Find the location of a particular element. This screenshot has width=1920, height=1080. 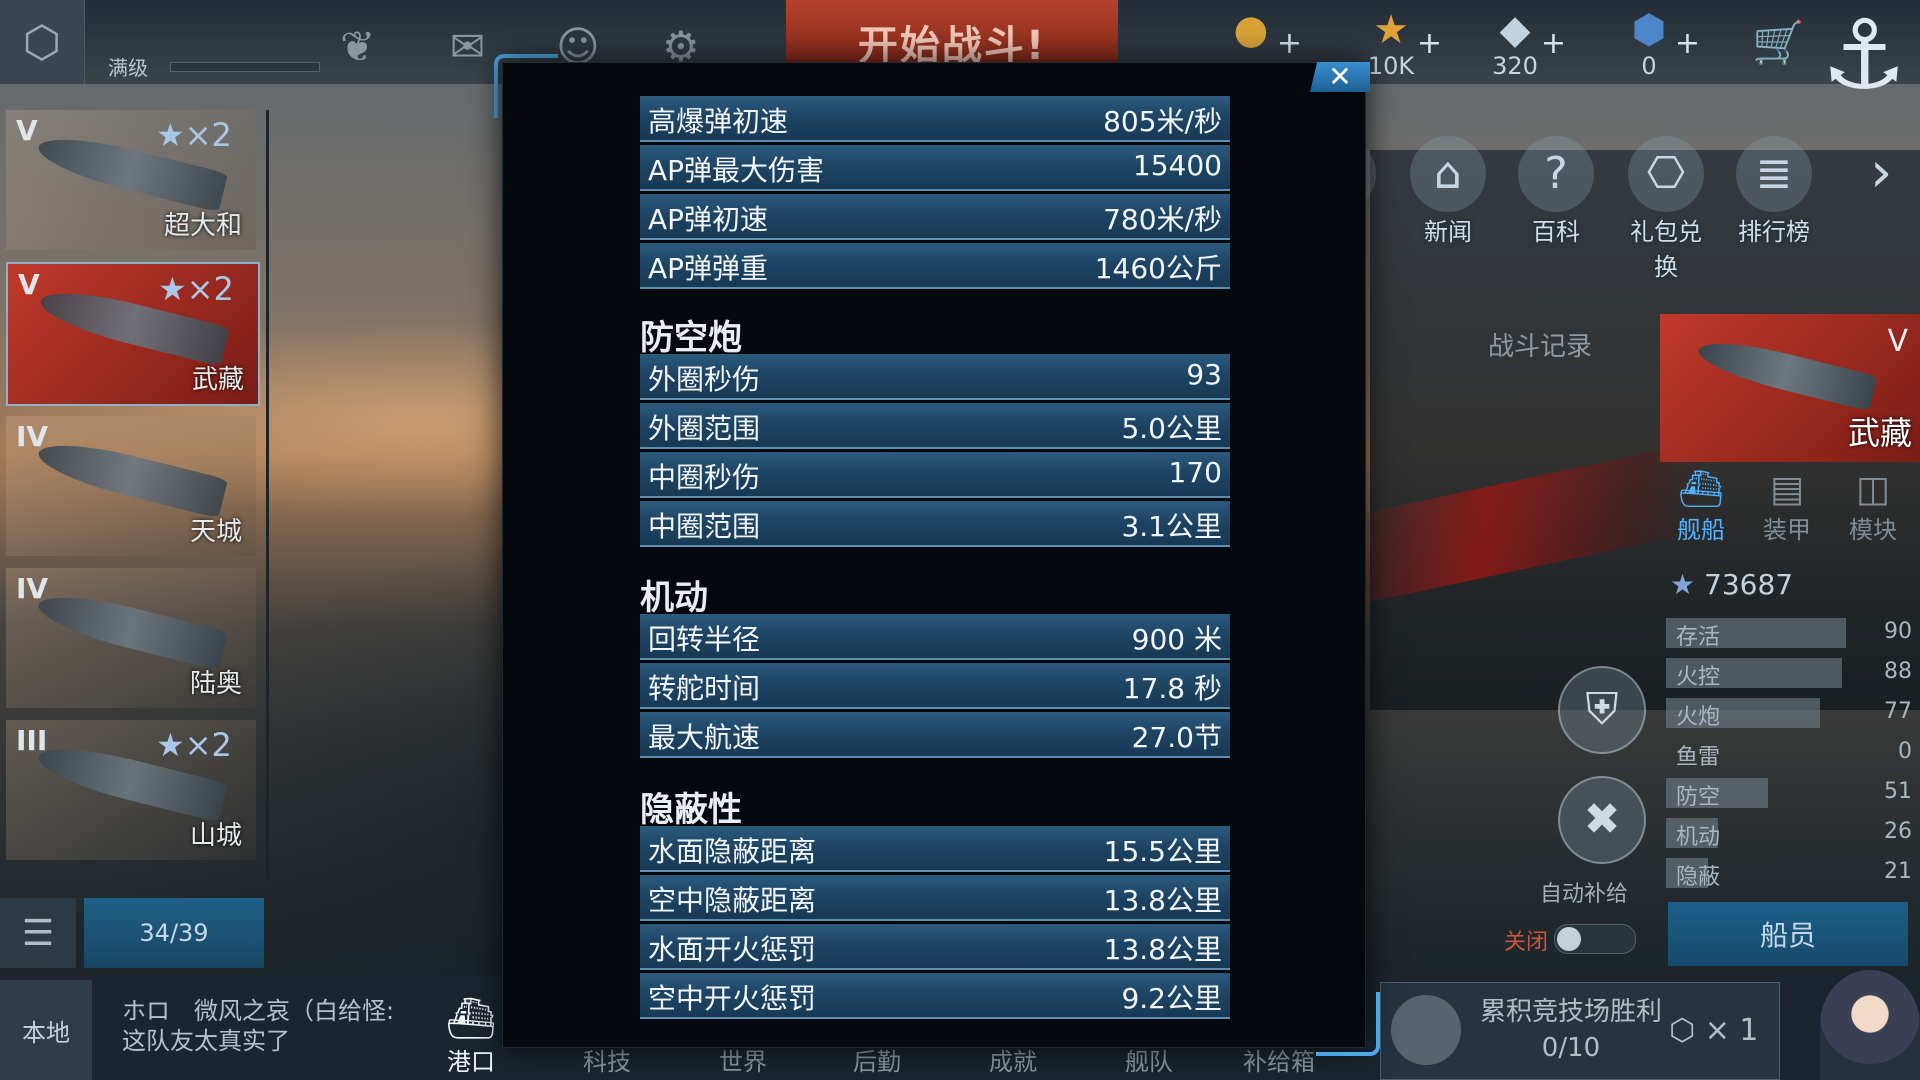

list-icon: ☰ is located at coordinates (38, 933).